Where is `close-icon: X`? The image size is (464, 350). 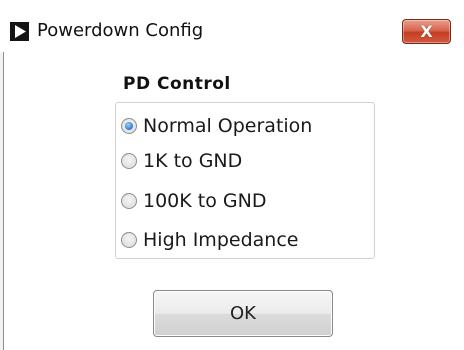 close-icon: X is located at coordinates (426, 31).